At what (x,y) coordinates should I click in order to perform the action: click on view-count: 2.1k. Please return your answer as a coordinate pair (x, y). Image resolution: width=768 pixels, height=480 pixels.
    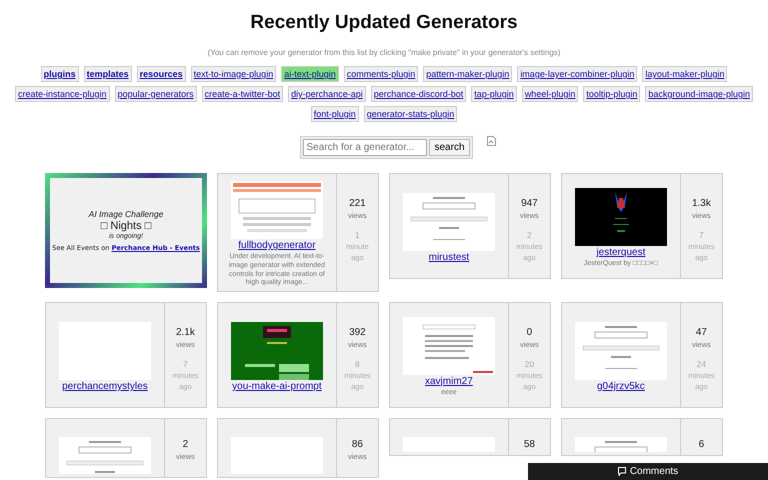
    Looking at the image, I should click on (185, 332).